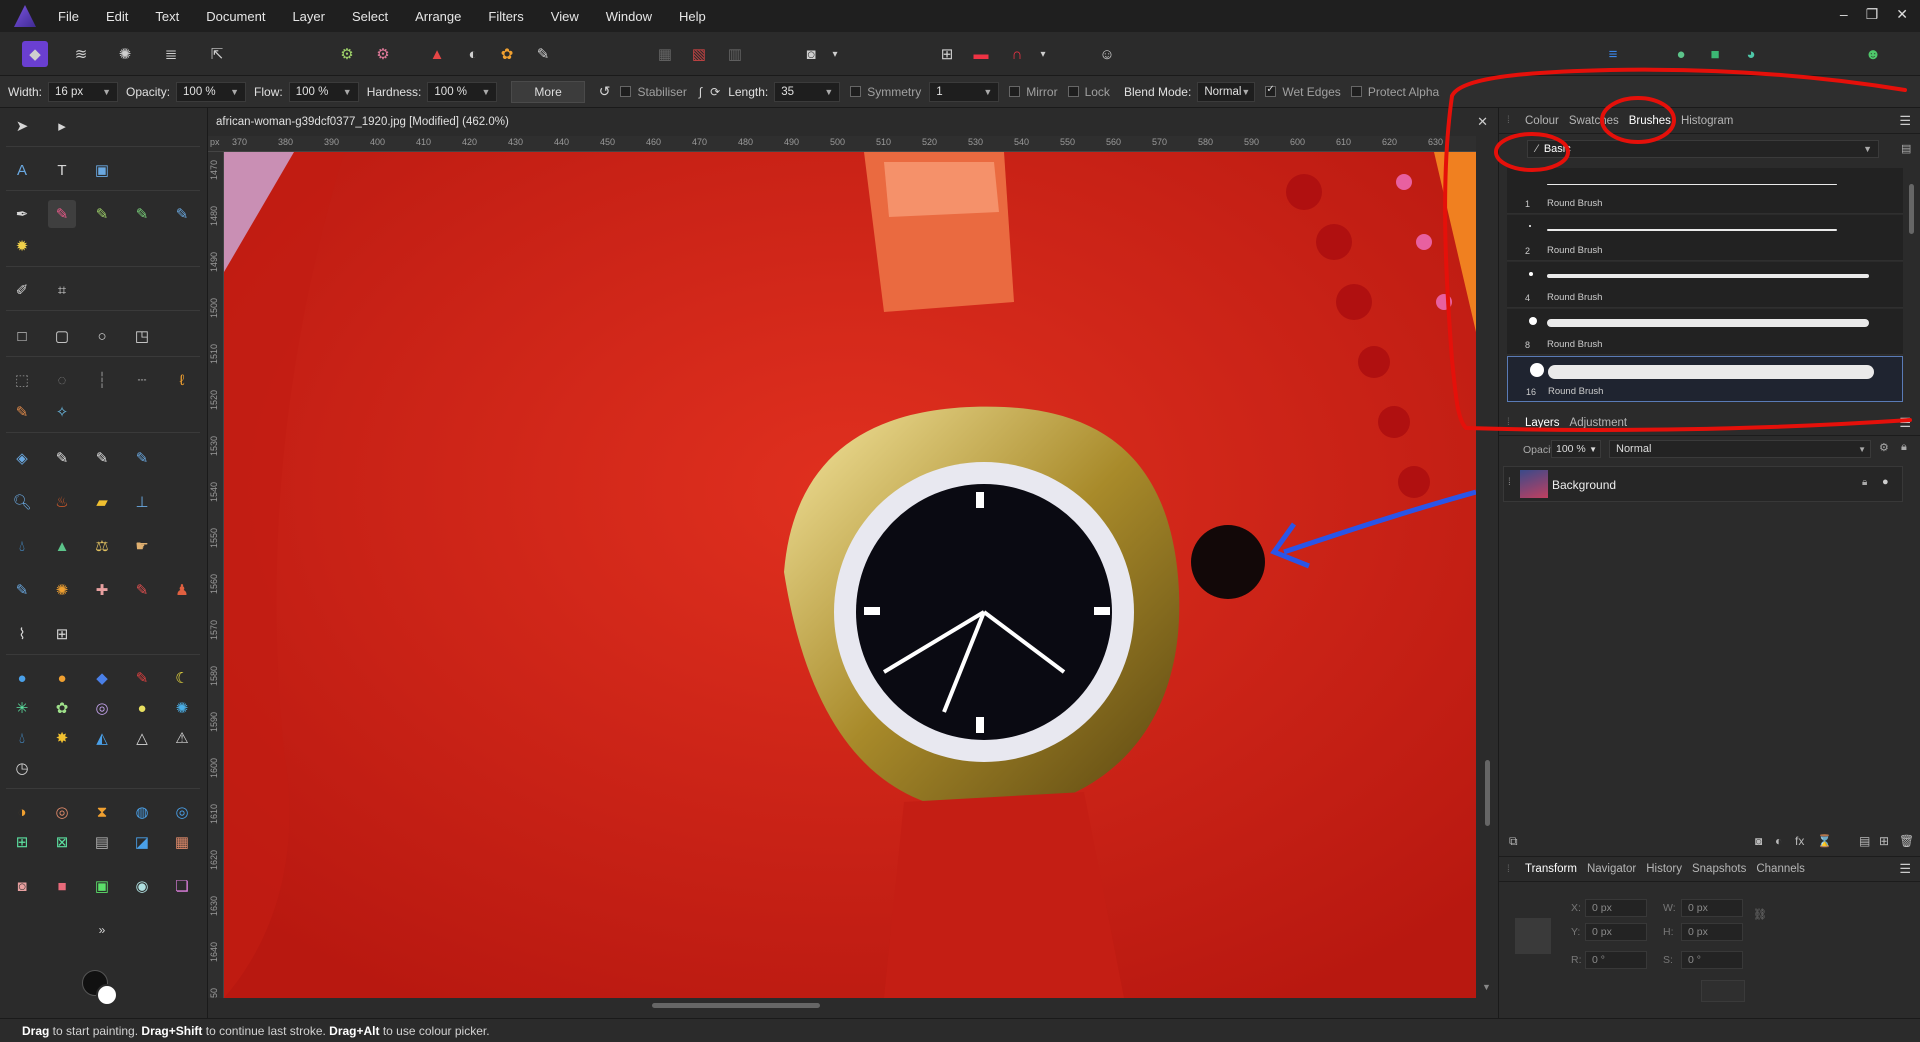 Image resolution: width=1920 pixels, height=1042 pixels. What do you see at coordinates (95, 1030) in the screenshot?
I see `status-text-1: to start painting.` at bounding box center [95, 1030].